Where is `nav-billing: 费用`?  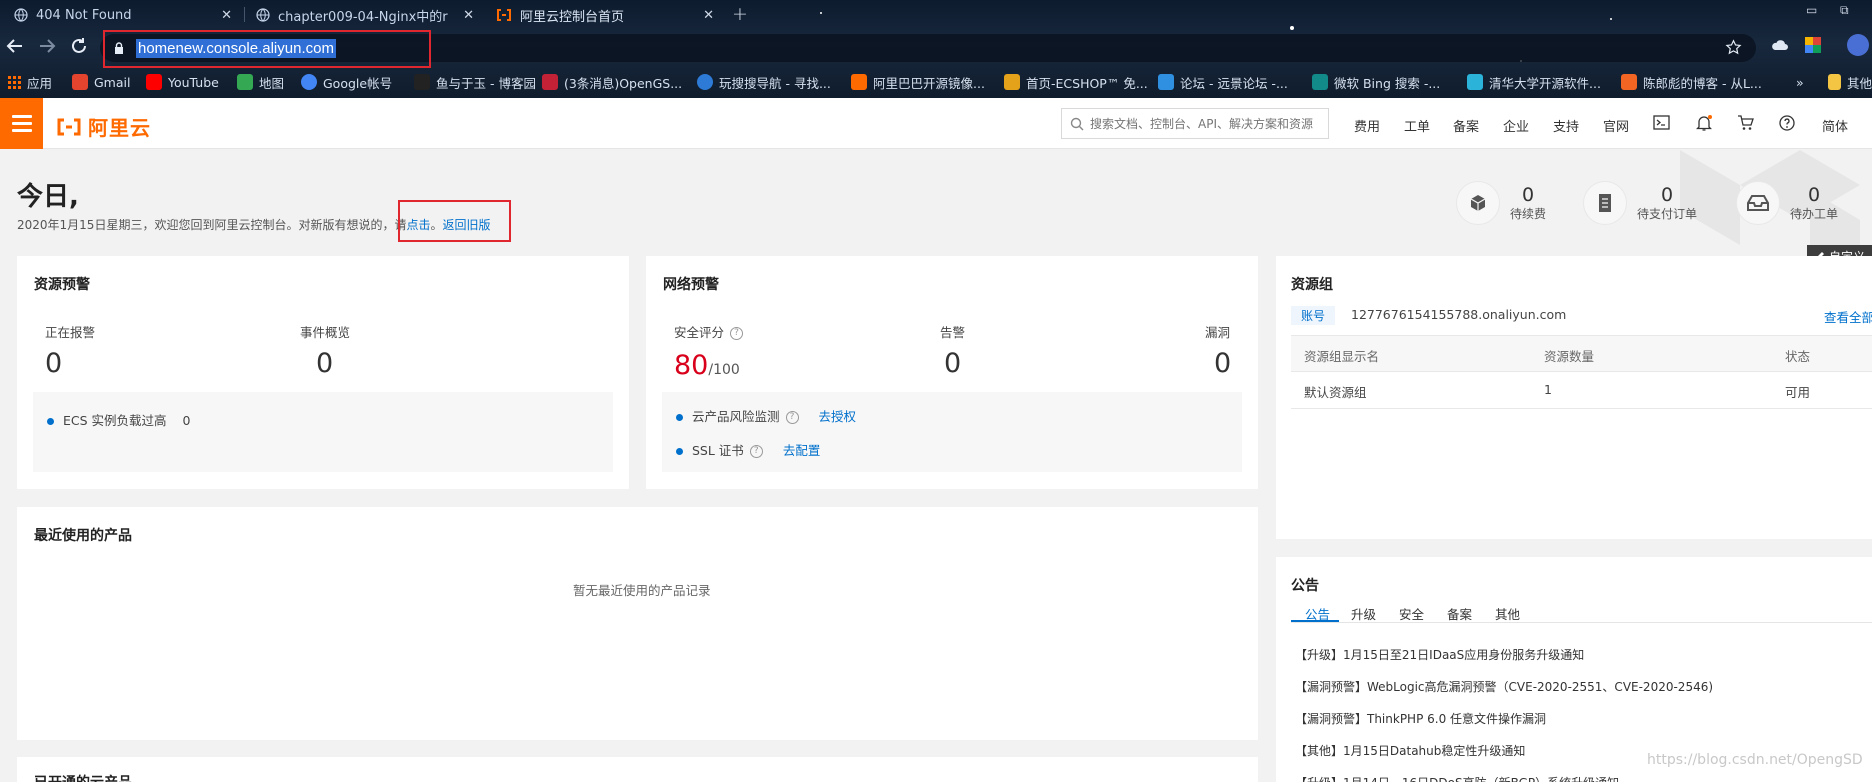
nav-billing: 费用 is located at coordinates (1367, 125).